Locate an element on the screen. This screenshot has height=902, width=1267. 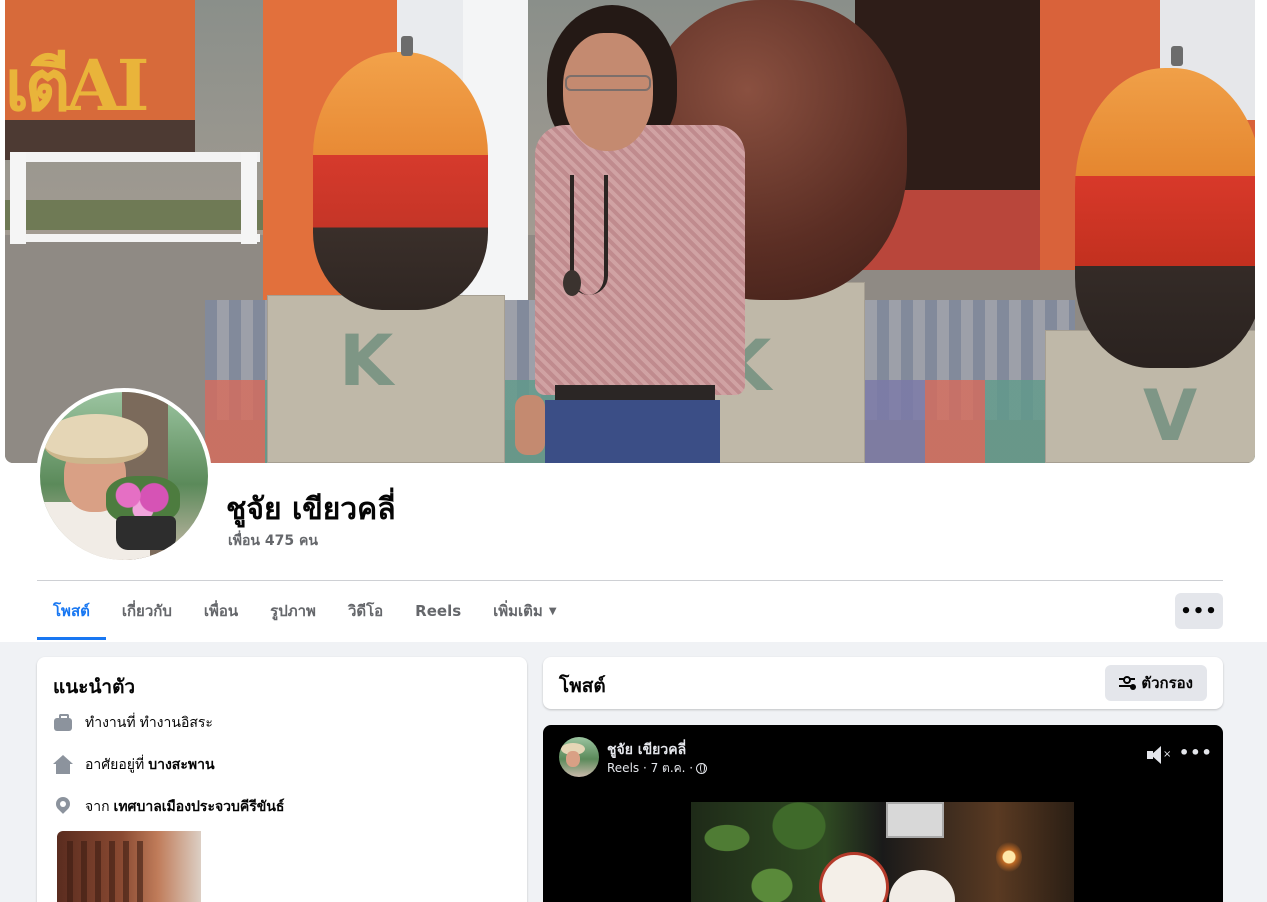
work-value: ทำงานอิสระ is located at coordinates (176, 723).